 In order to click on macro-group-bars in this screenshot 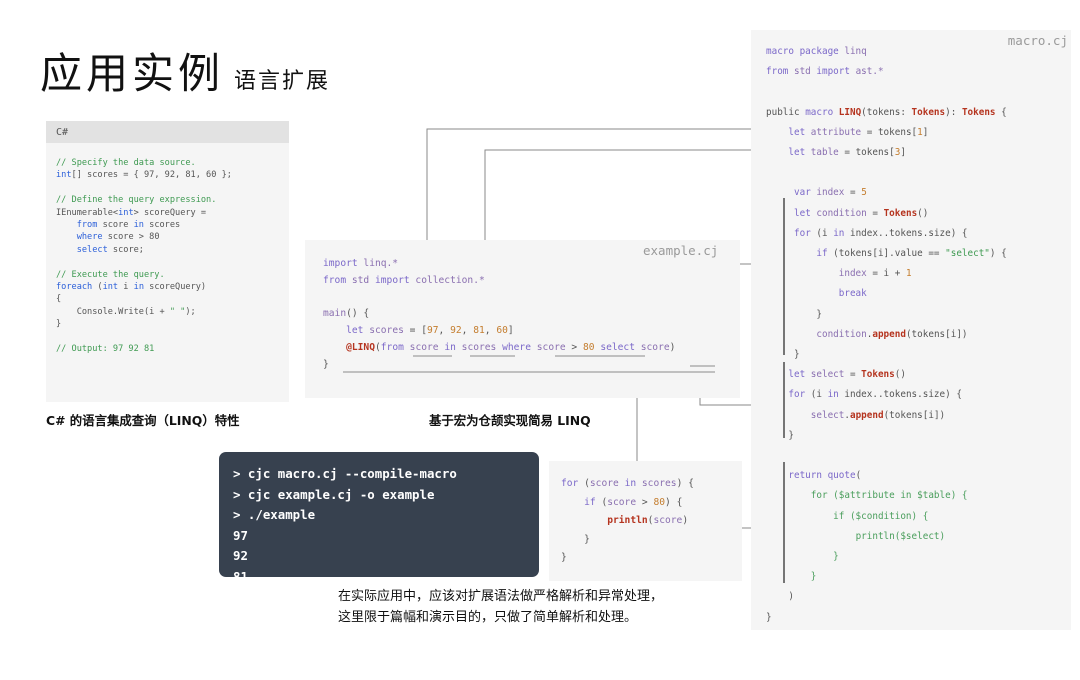, I will do `click(784, 390)`.